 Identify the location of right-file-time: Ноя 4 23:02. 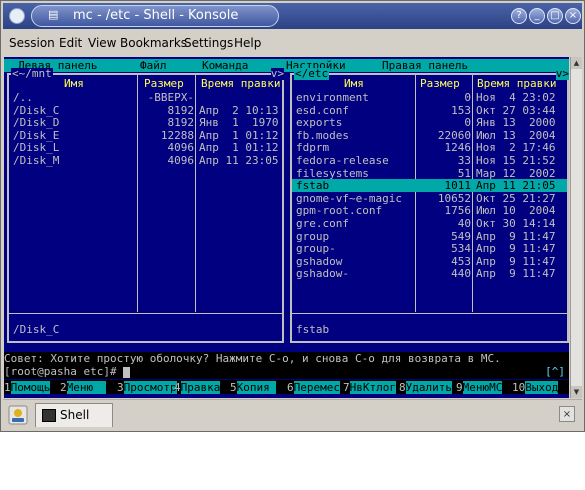
(516, 97).